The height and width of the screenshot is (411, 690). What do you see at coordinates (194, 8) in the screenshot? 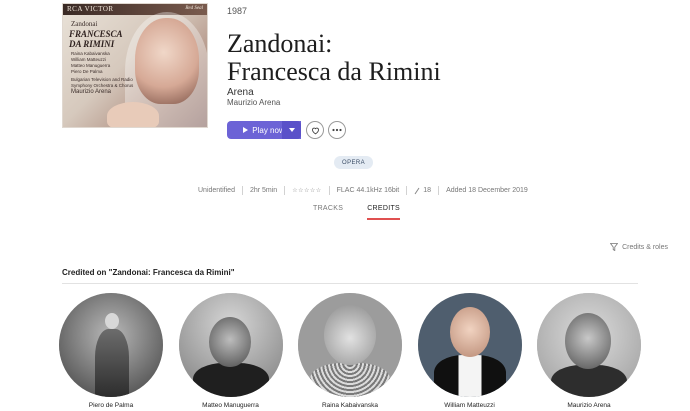
I see `cover-label-right: Red Seal` at bounding box center [194, 8].